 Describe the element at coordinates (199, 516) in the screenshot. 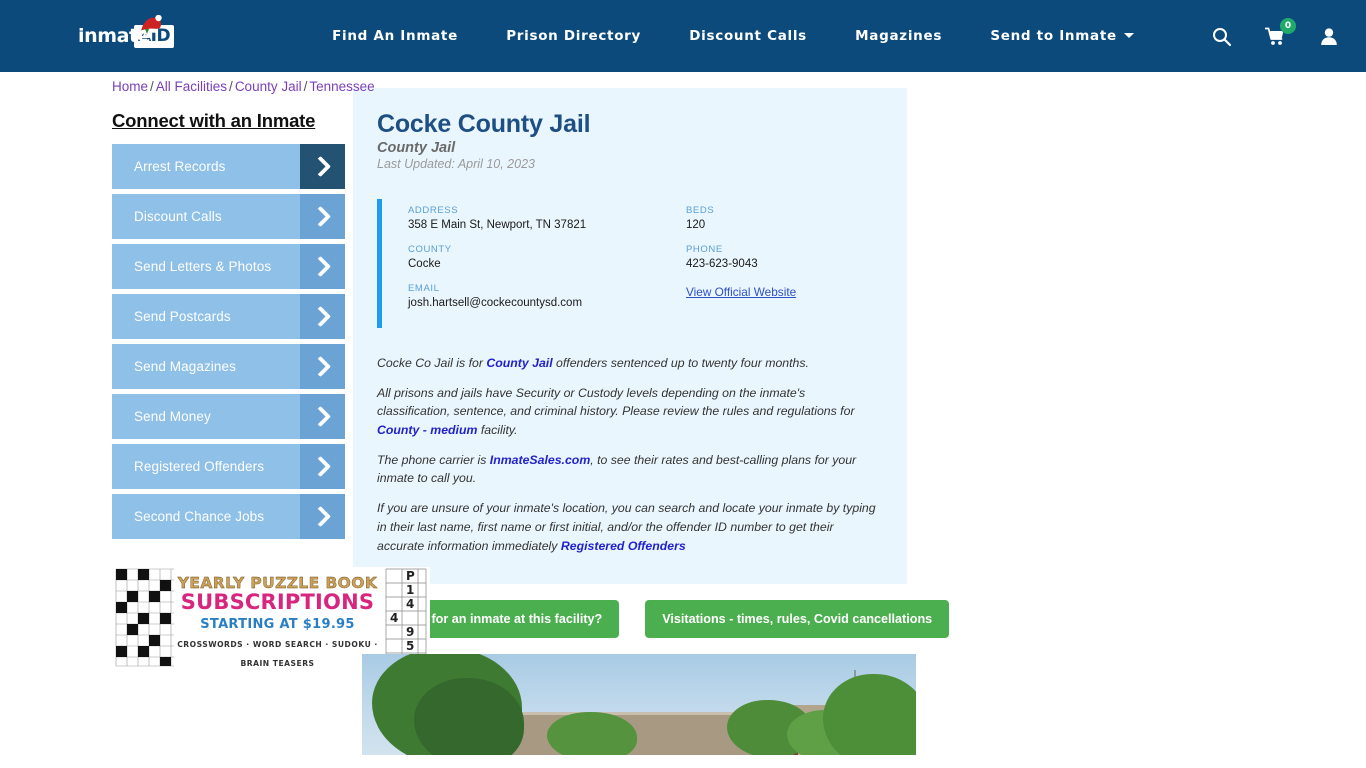

I see `sidebar-item-label: Second Chance Jobs` at that location.